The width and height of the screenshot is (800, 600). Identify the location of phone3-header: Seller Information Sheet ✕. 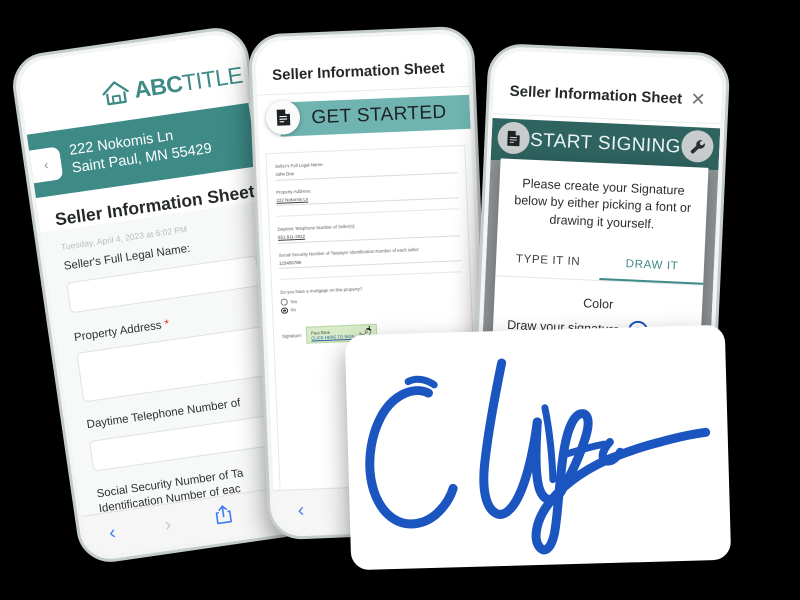
(608, 87).